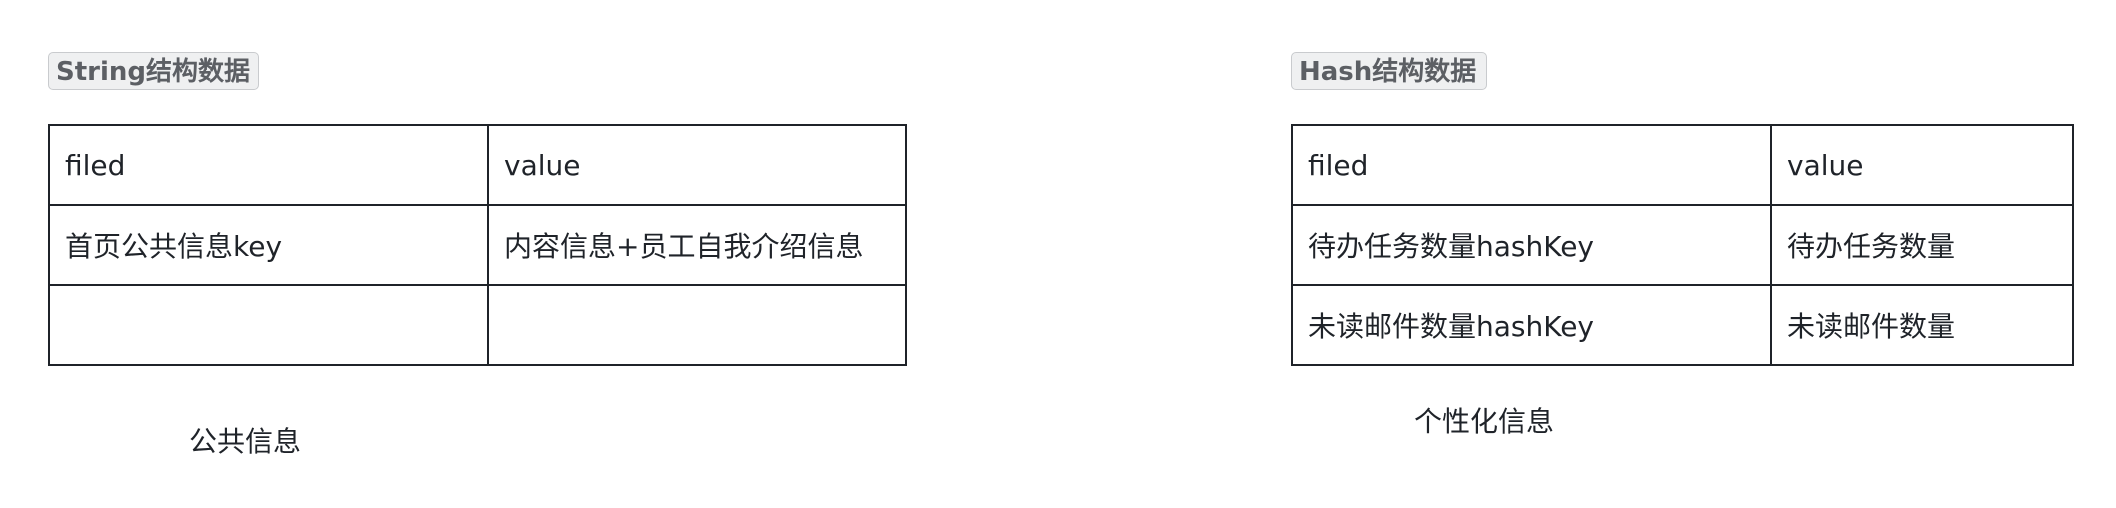 This screenshot has width=2116, height=508. I want to click on hash-structure-badge: Hash结构数据, so click(1389, 71).